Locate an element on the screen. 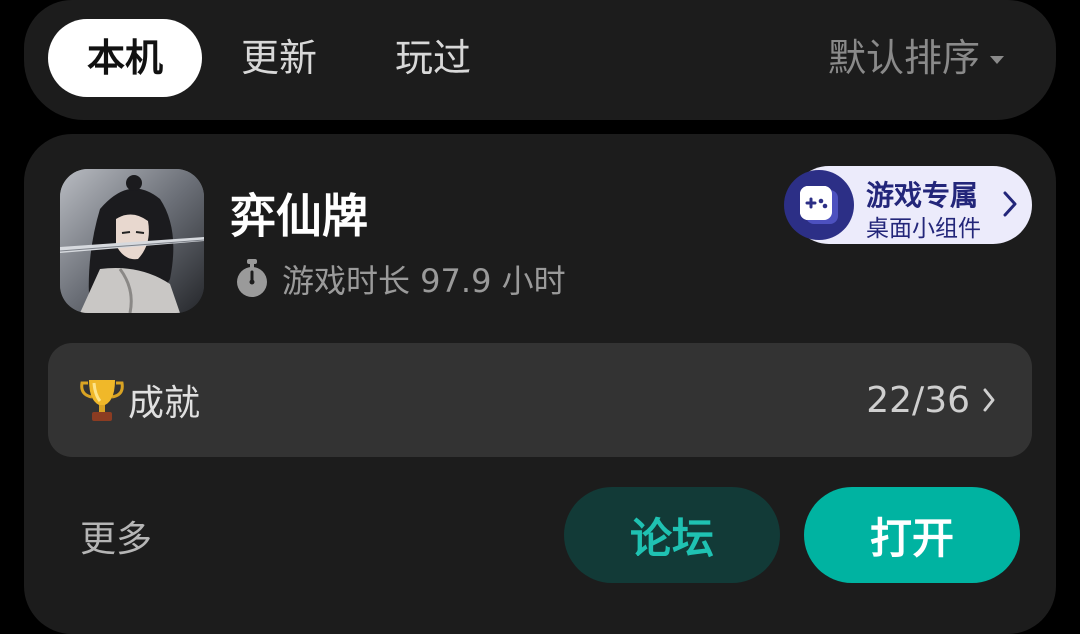  gamepad-icon is located at coordinates (819, 205).